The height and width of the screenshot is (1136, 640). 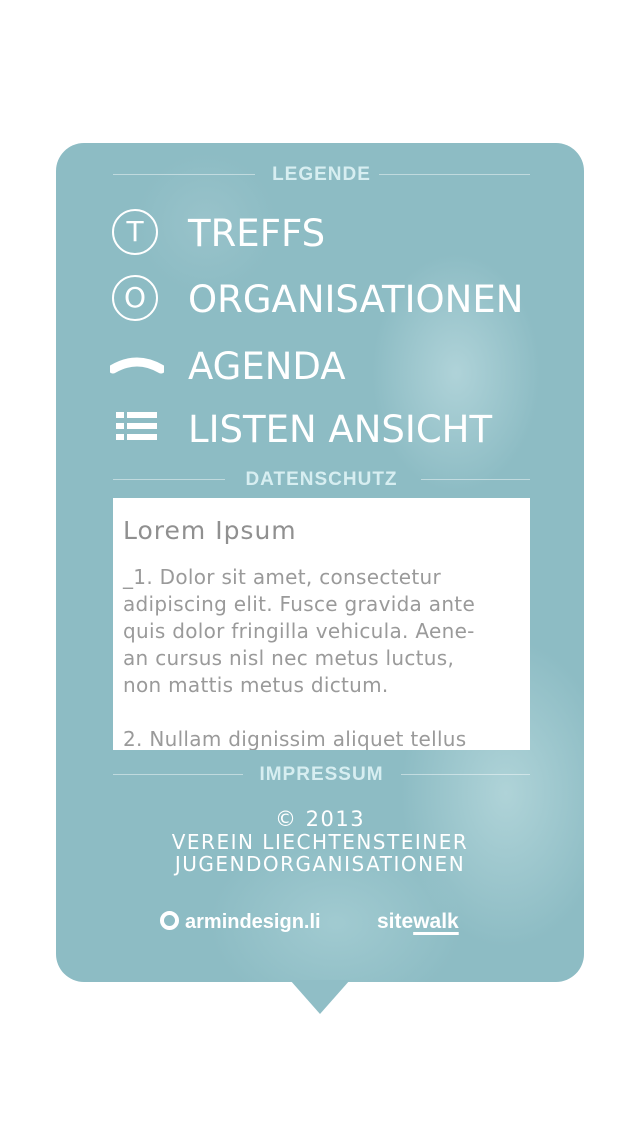 I want to click on privacy-title: Lorem Ipsum, so click(x=210, y=530).